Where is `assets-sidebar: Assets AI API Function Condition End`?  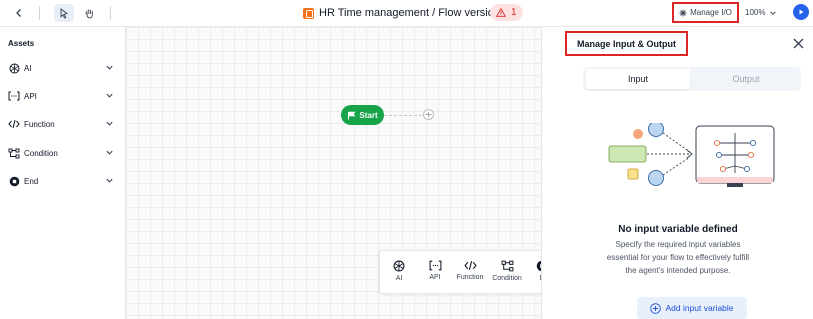 assets-sidebar: Assets AI API Function Condition End is located at coordinates (63, 173).